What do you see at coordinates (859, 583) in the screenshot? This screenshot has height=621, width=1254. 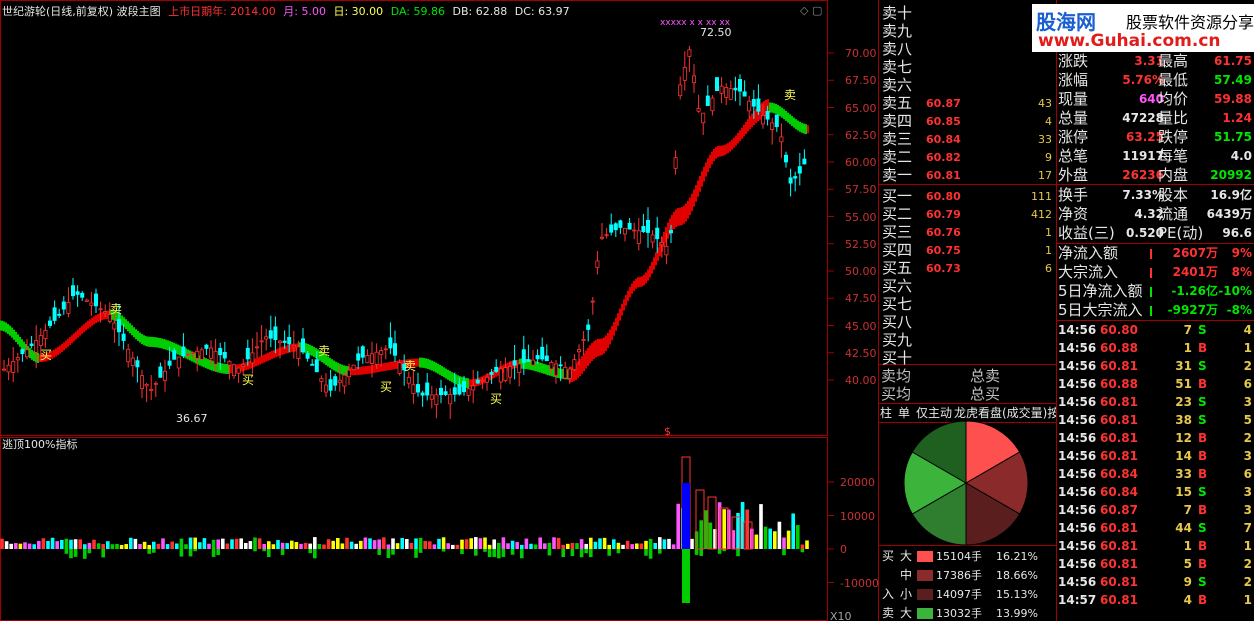 I see `volume-axis-label: -10000` at bounding box center [859, 583].